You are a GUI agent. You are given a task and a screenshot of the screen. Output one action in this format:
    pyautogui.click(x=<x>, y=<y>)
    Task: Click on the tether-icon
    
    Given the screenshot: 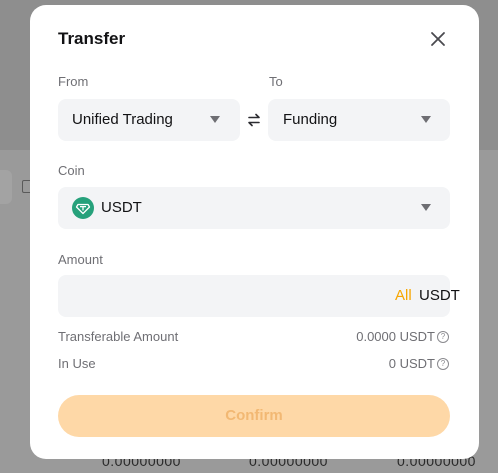 What is the action you would take?
    pyautogui.click(x=83, y=208)
    